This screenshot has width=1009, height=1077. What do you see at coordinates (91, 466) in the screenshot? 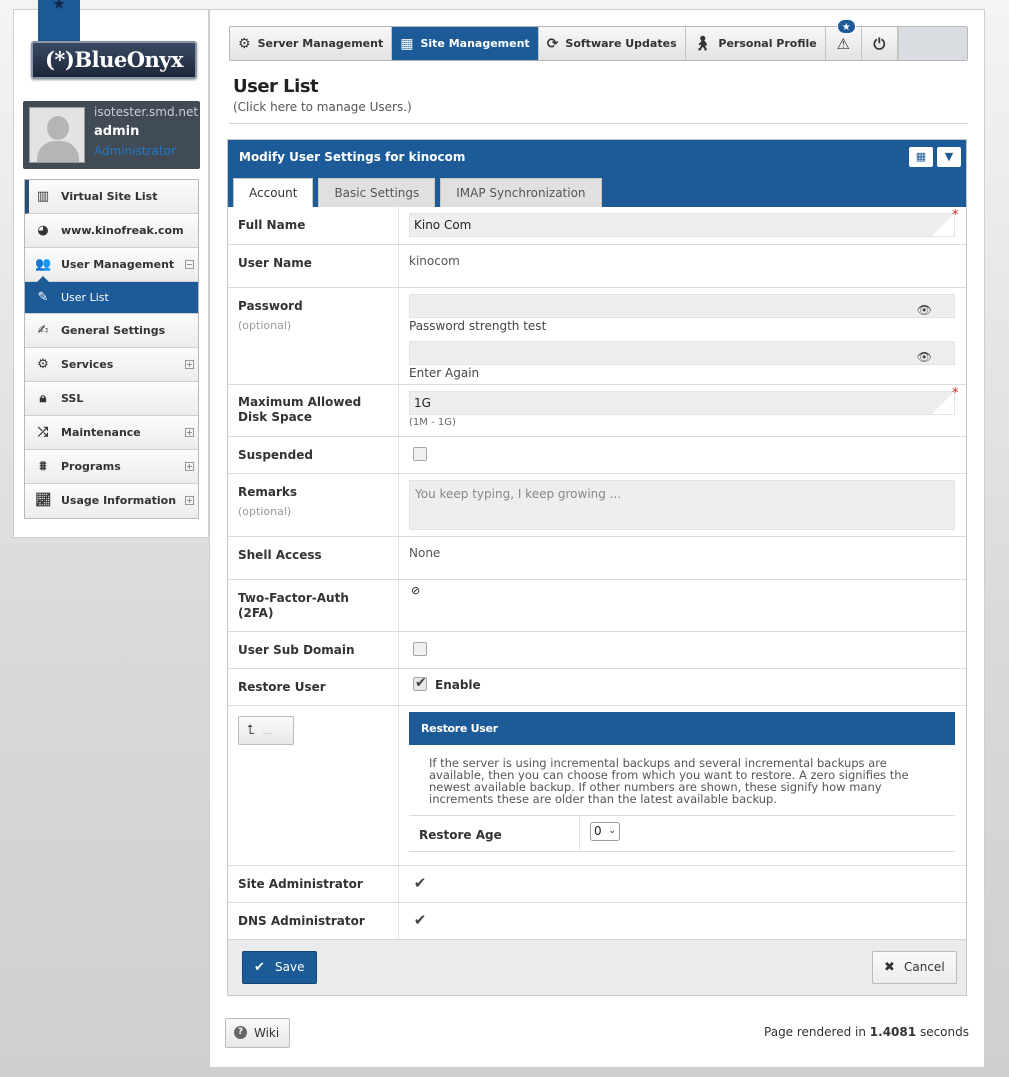
I see `sidebar-item-label: Programs` at bounding box center [91, 466].